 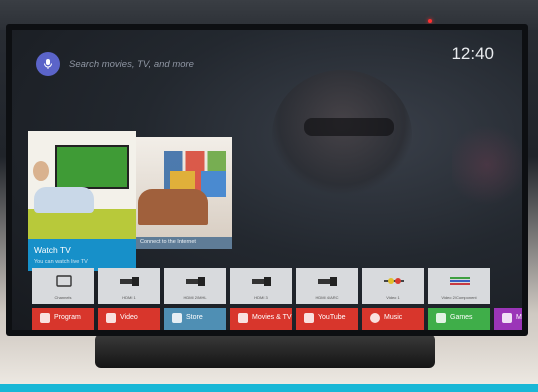 I want to click on app-label: Store, so click(x=194, y=317).